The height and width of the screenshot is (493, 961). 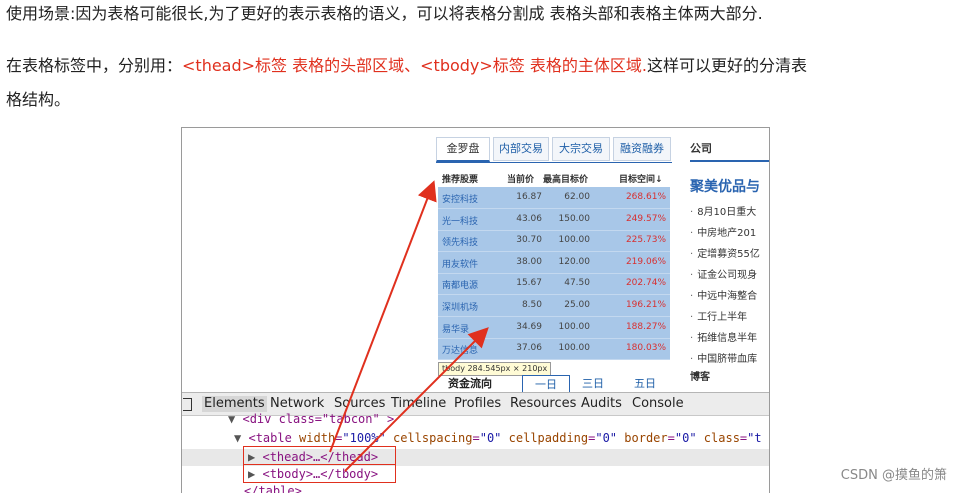 What do you see at coordinates (460, 220) in the screenshot?
I see `stock-name-link: 光一科技` at bounding box center [460, 220].